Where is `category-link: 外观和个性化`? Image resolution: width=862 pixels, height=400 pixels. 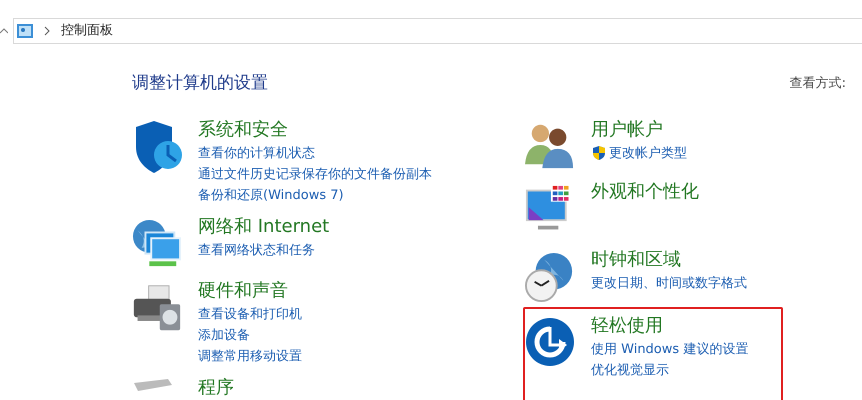
category-link: 外观和个性化 is located at coordinates (645, 191).